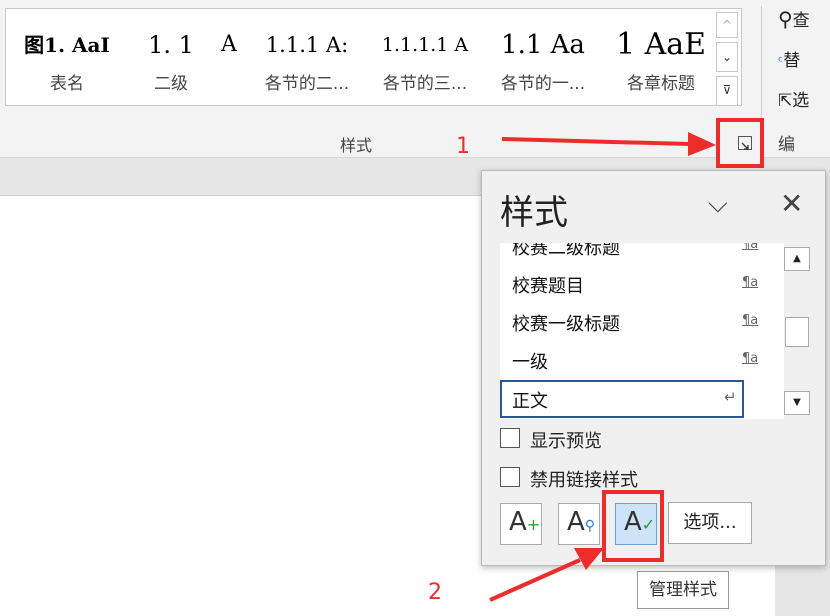  I want to click on style-name: 二级, so click(171, 84).